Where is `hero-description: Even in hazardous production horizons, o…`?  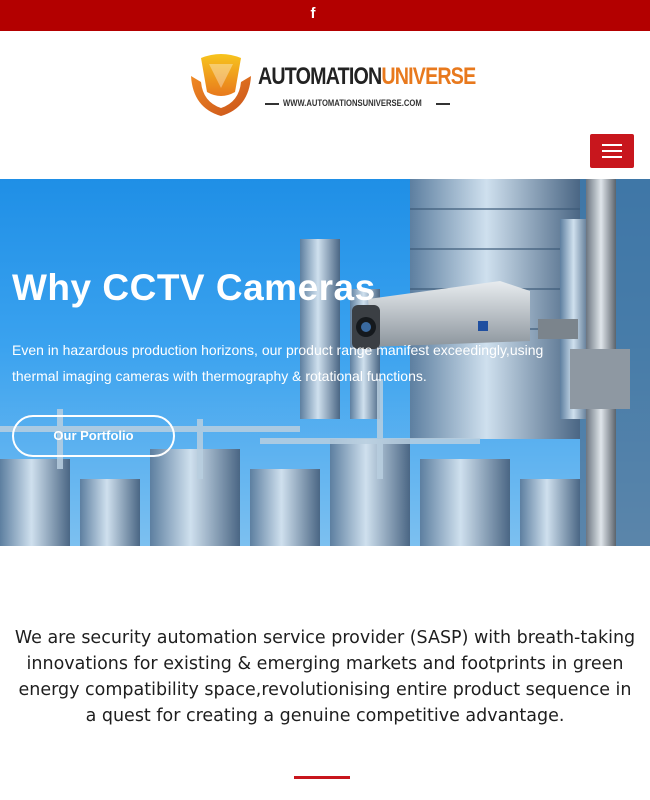
hero-description: Even in hazardous production horizons, o… is located at coordinates (278, 363).